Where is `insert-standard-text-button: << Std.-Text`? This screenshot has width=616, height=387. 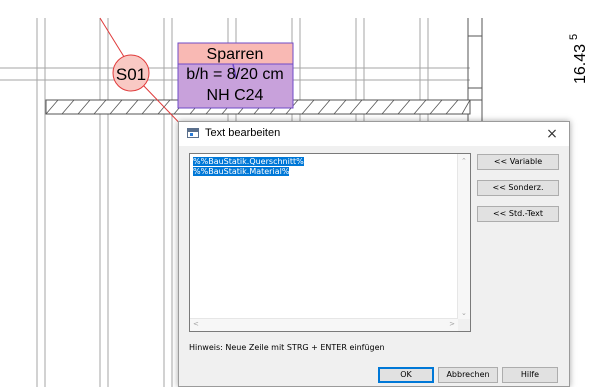 insert-standard-text-button: << Std.-Text is located at coordinates (518, 214).